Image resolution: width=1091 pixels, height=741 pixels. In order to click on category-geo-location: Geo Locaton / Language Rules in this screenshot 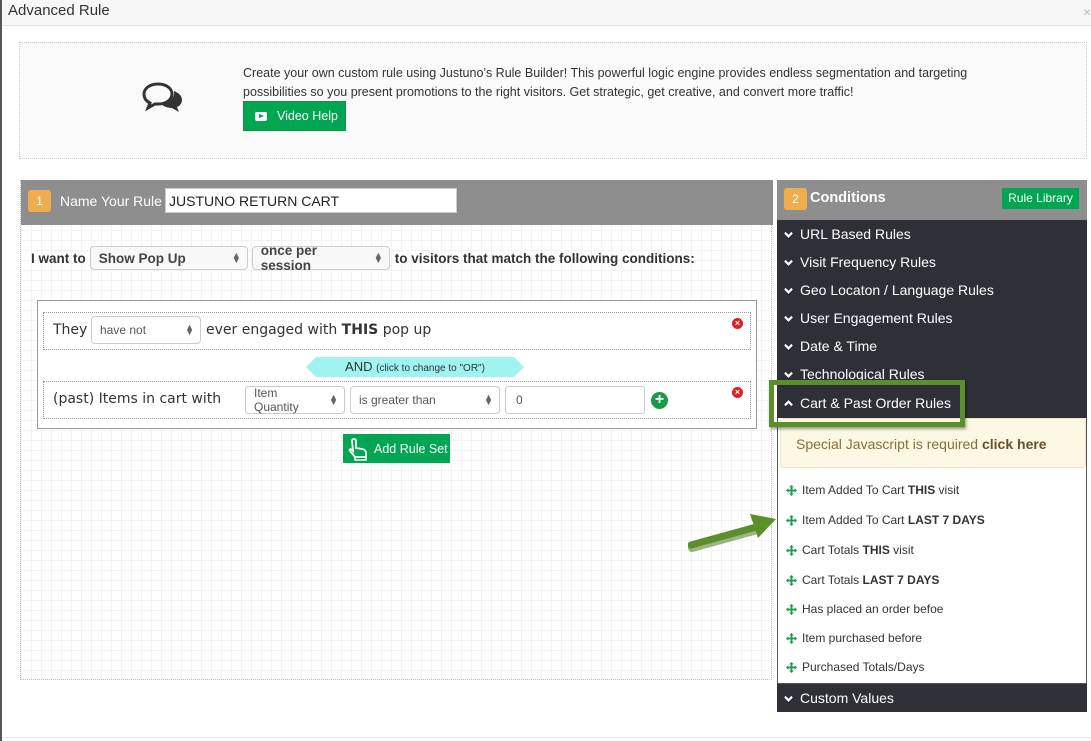, I will do `click(932, 290)`.